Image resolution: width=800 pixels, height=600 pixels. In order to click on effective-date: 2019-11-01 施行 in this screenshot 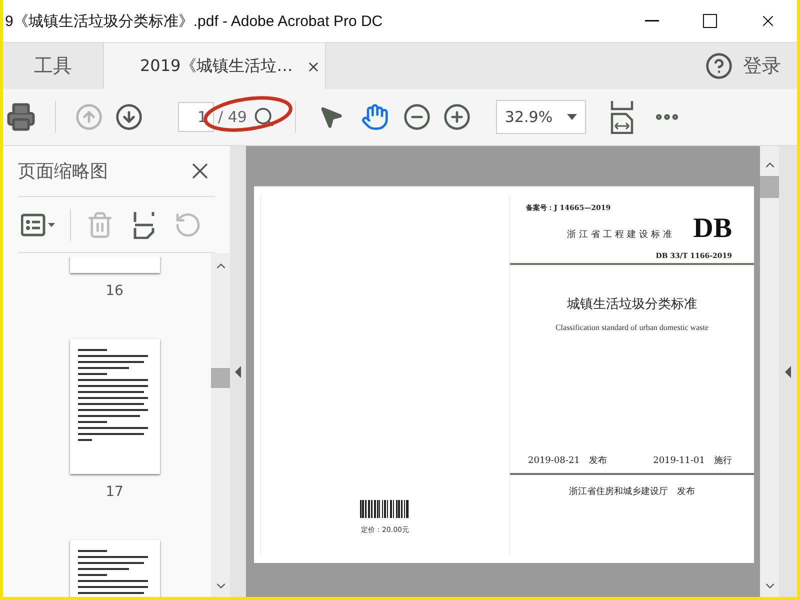, I will do `click(692, 460)`.